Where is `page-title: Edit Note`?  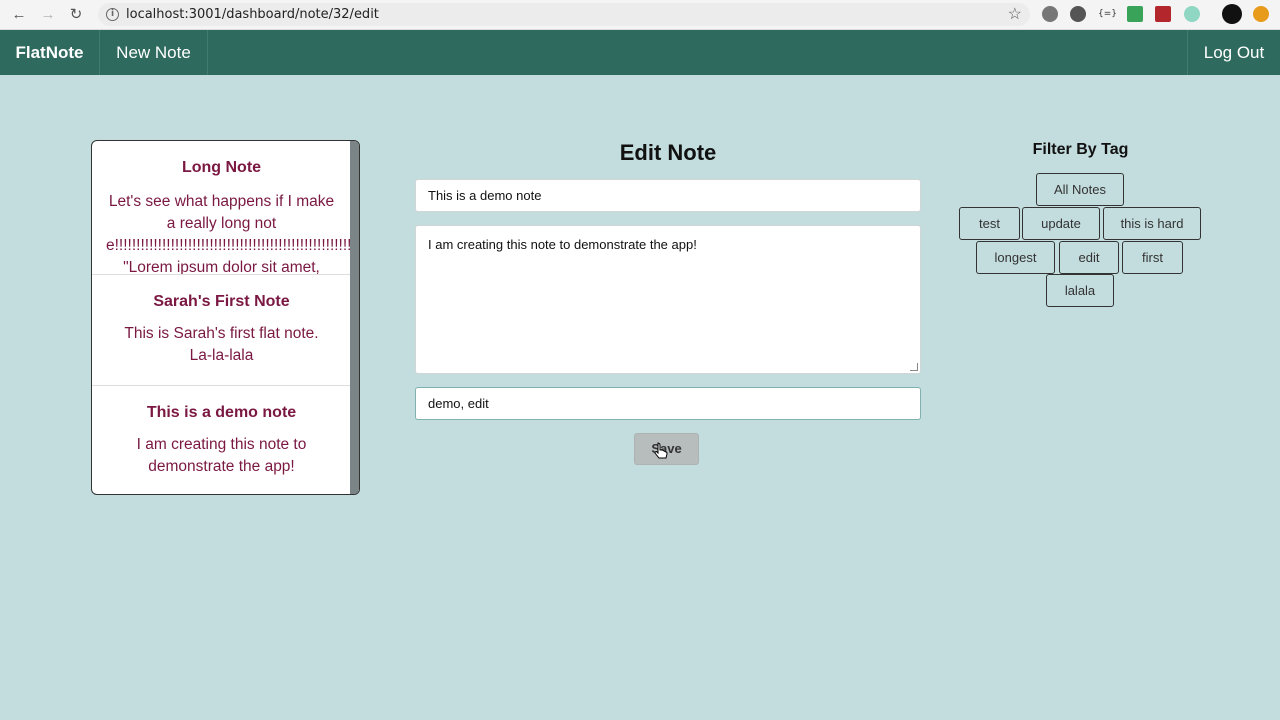
page-title: Edit Note is located at coordinates (668, 152).